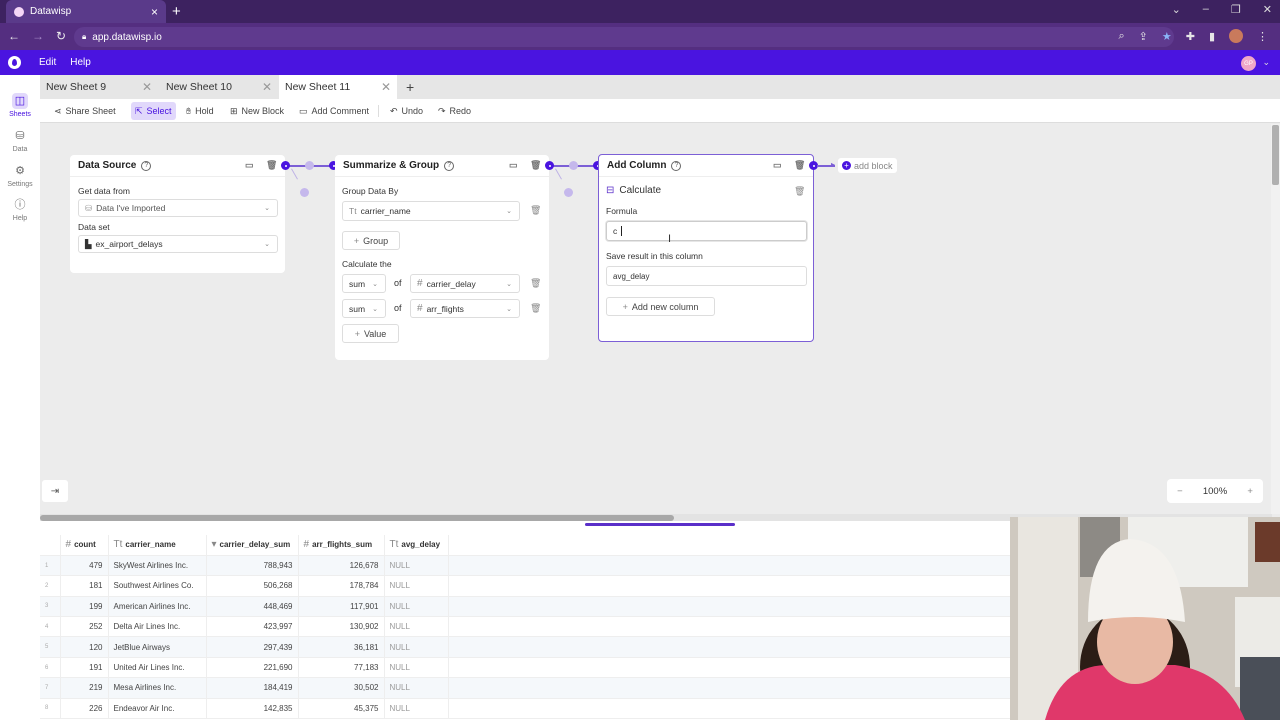 This screenshot has width=1280, height=720. Describe the element at coordinates (84, 545) in the screenshot. I see `column-header-count: # count` at that location.